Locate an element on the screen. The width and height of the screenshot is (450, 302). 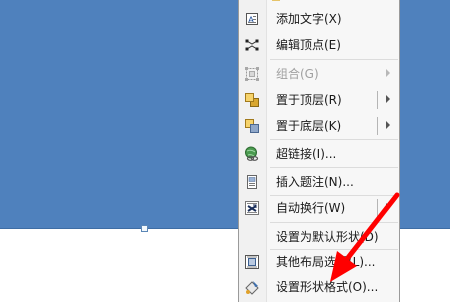
menu-item-add-text: A 添加文字(X) is located at coordinates (319, 19).